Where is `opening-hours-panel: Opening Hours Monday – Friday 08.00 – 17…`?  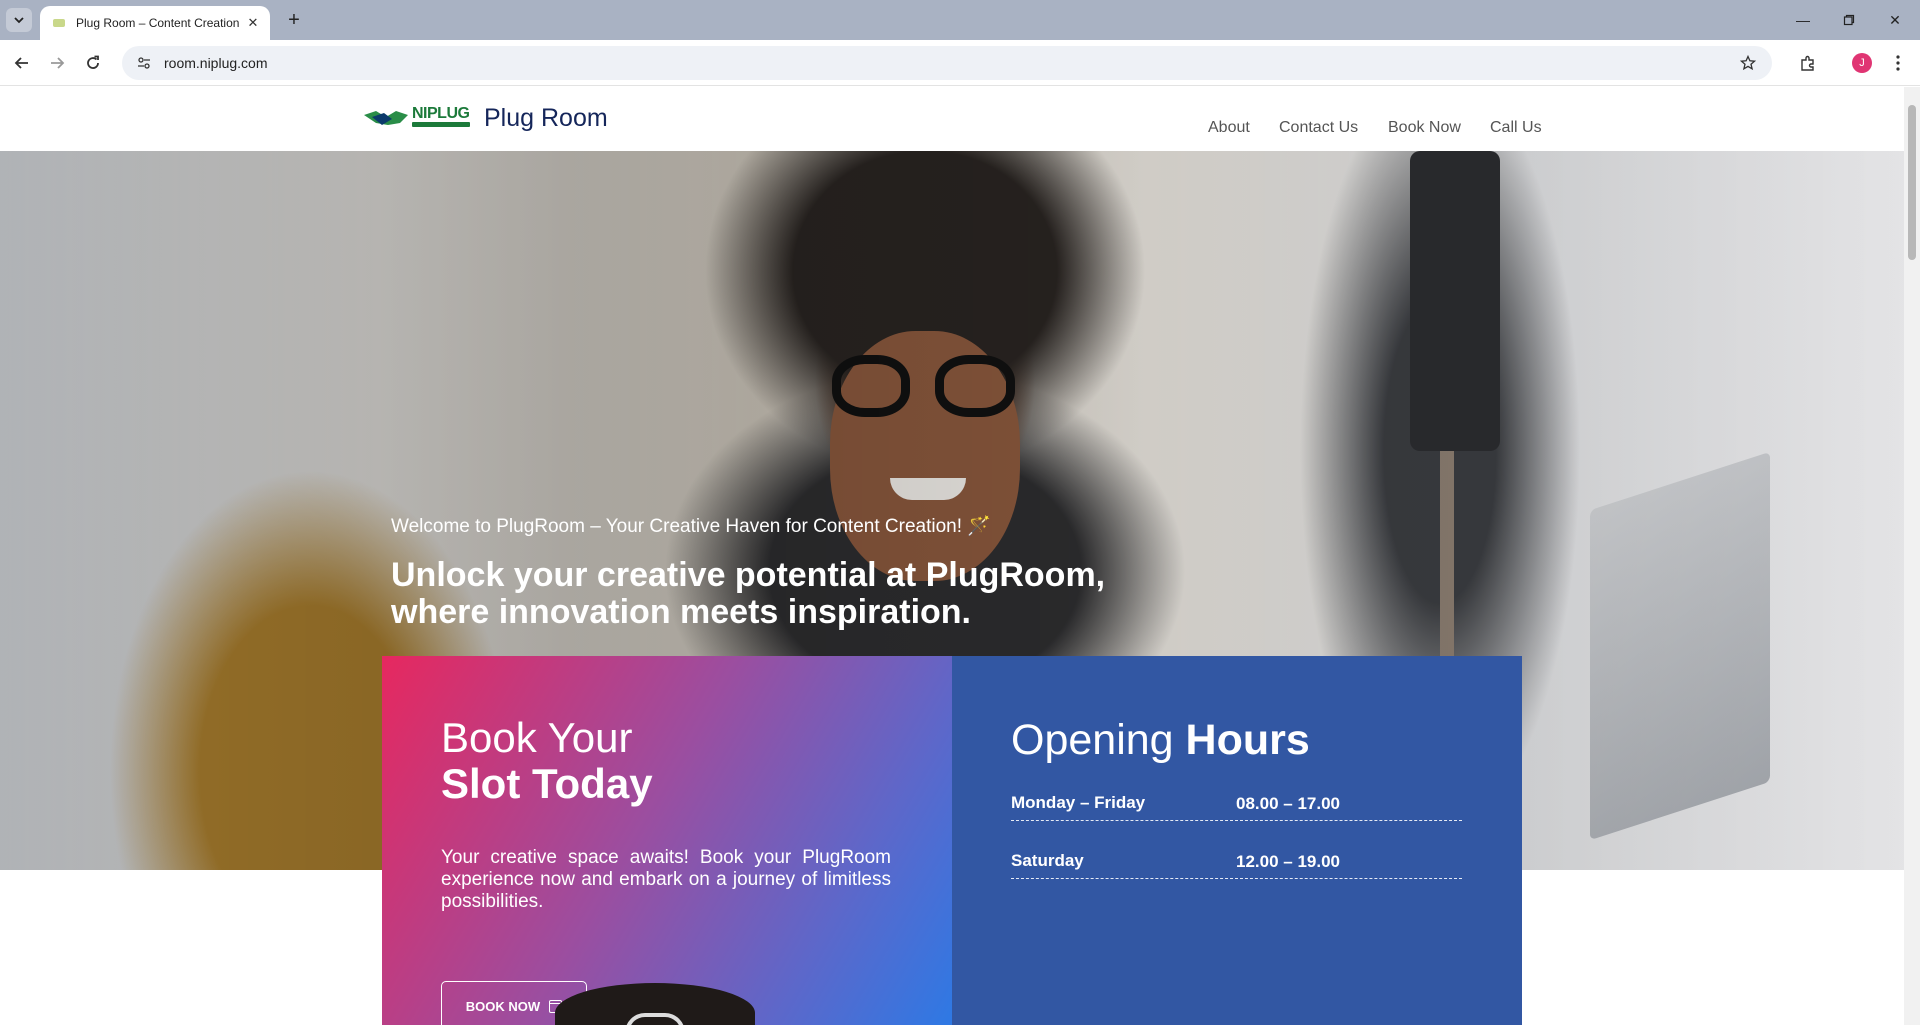
opening-hours-panel: Opening Hours Monday – Friday 08.00 – 17… is located at coordinates (1237, 840).